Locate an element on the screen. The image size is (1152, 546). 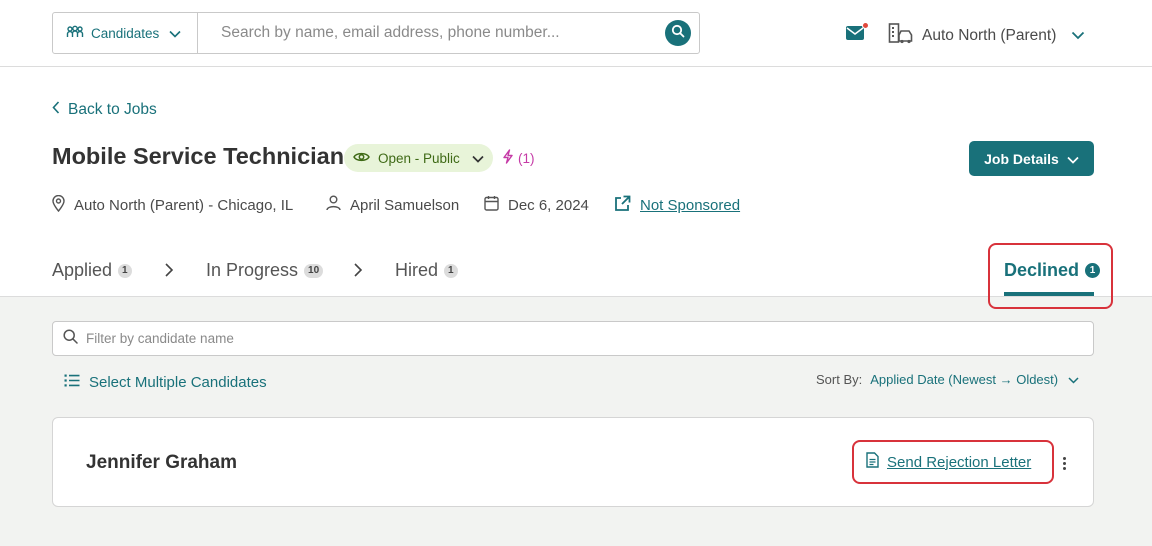
document-icon is located at coordinates (872, 462).